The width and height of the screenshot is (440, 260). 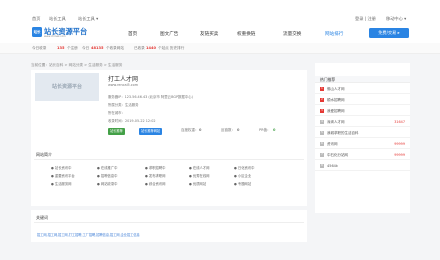 I want to click on rank-badge: 3, so click(x=322, y=111).